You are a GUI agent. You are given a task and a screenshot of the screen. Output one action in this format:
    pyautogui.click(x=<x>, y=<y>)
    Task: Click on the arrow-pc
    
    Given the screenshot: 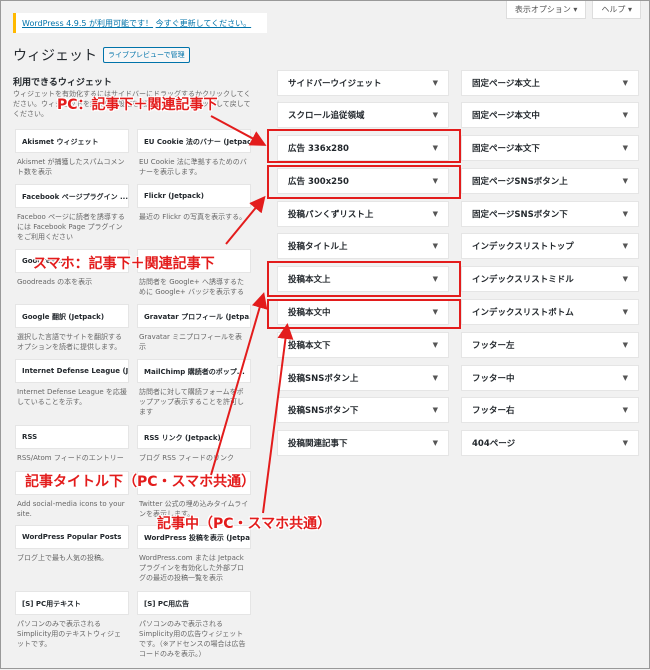 What is the action you would take?
    pyautogui.click(x=238, y=130)
    